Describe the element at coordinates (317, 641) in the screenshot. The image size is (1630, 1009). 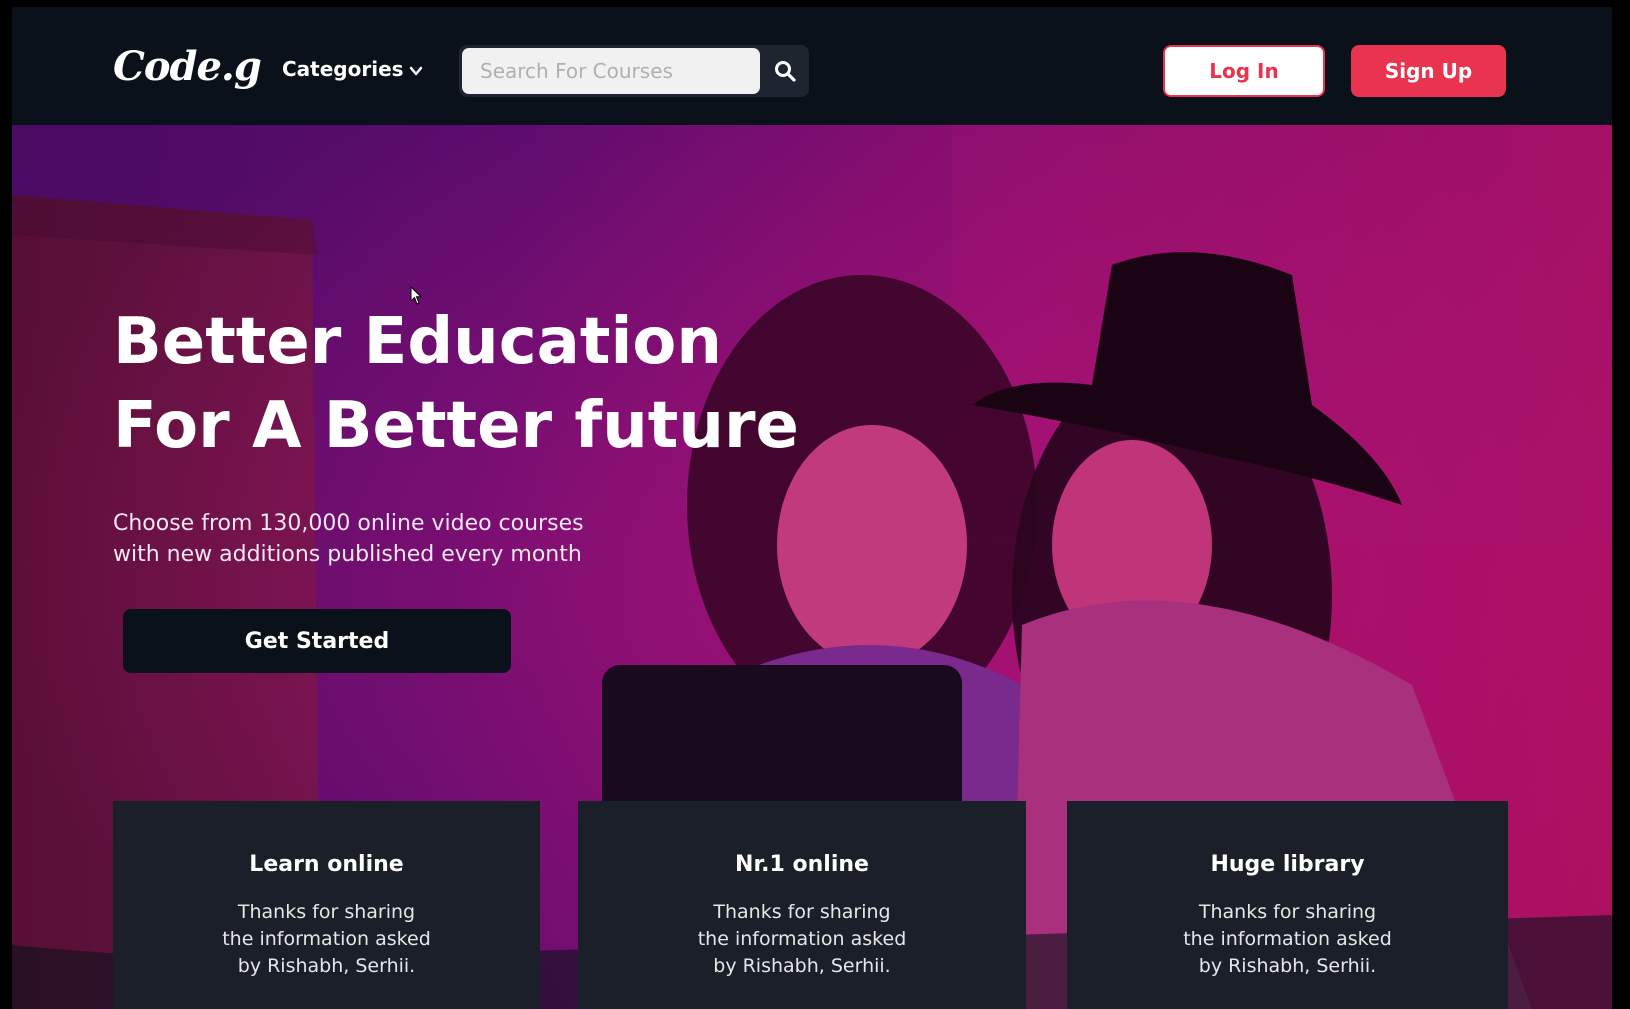
I see `get-started-button: Get Started` at that location.